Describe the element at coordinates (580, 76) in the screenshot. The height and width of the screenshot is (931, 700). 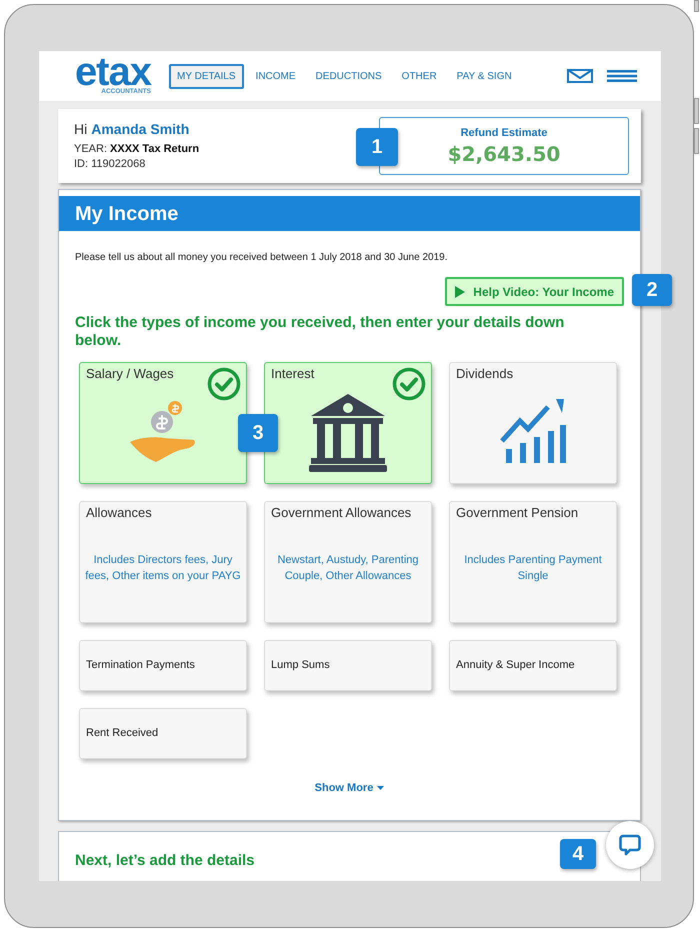
I see `mail-icon` at that location.